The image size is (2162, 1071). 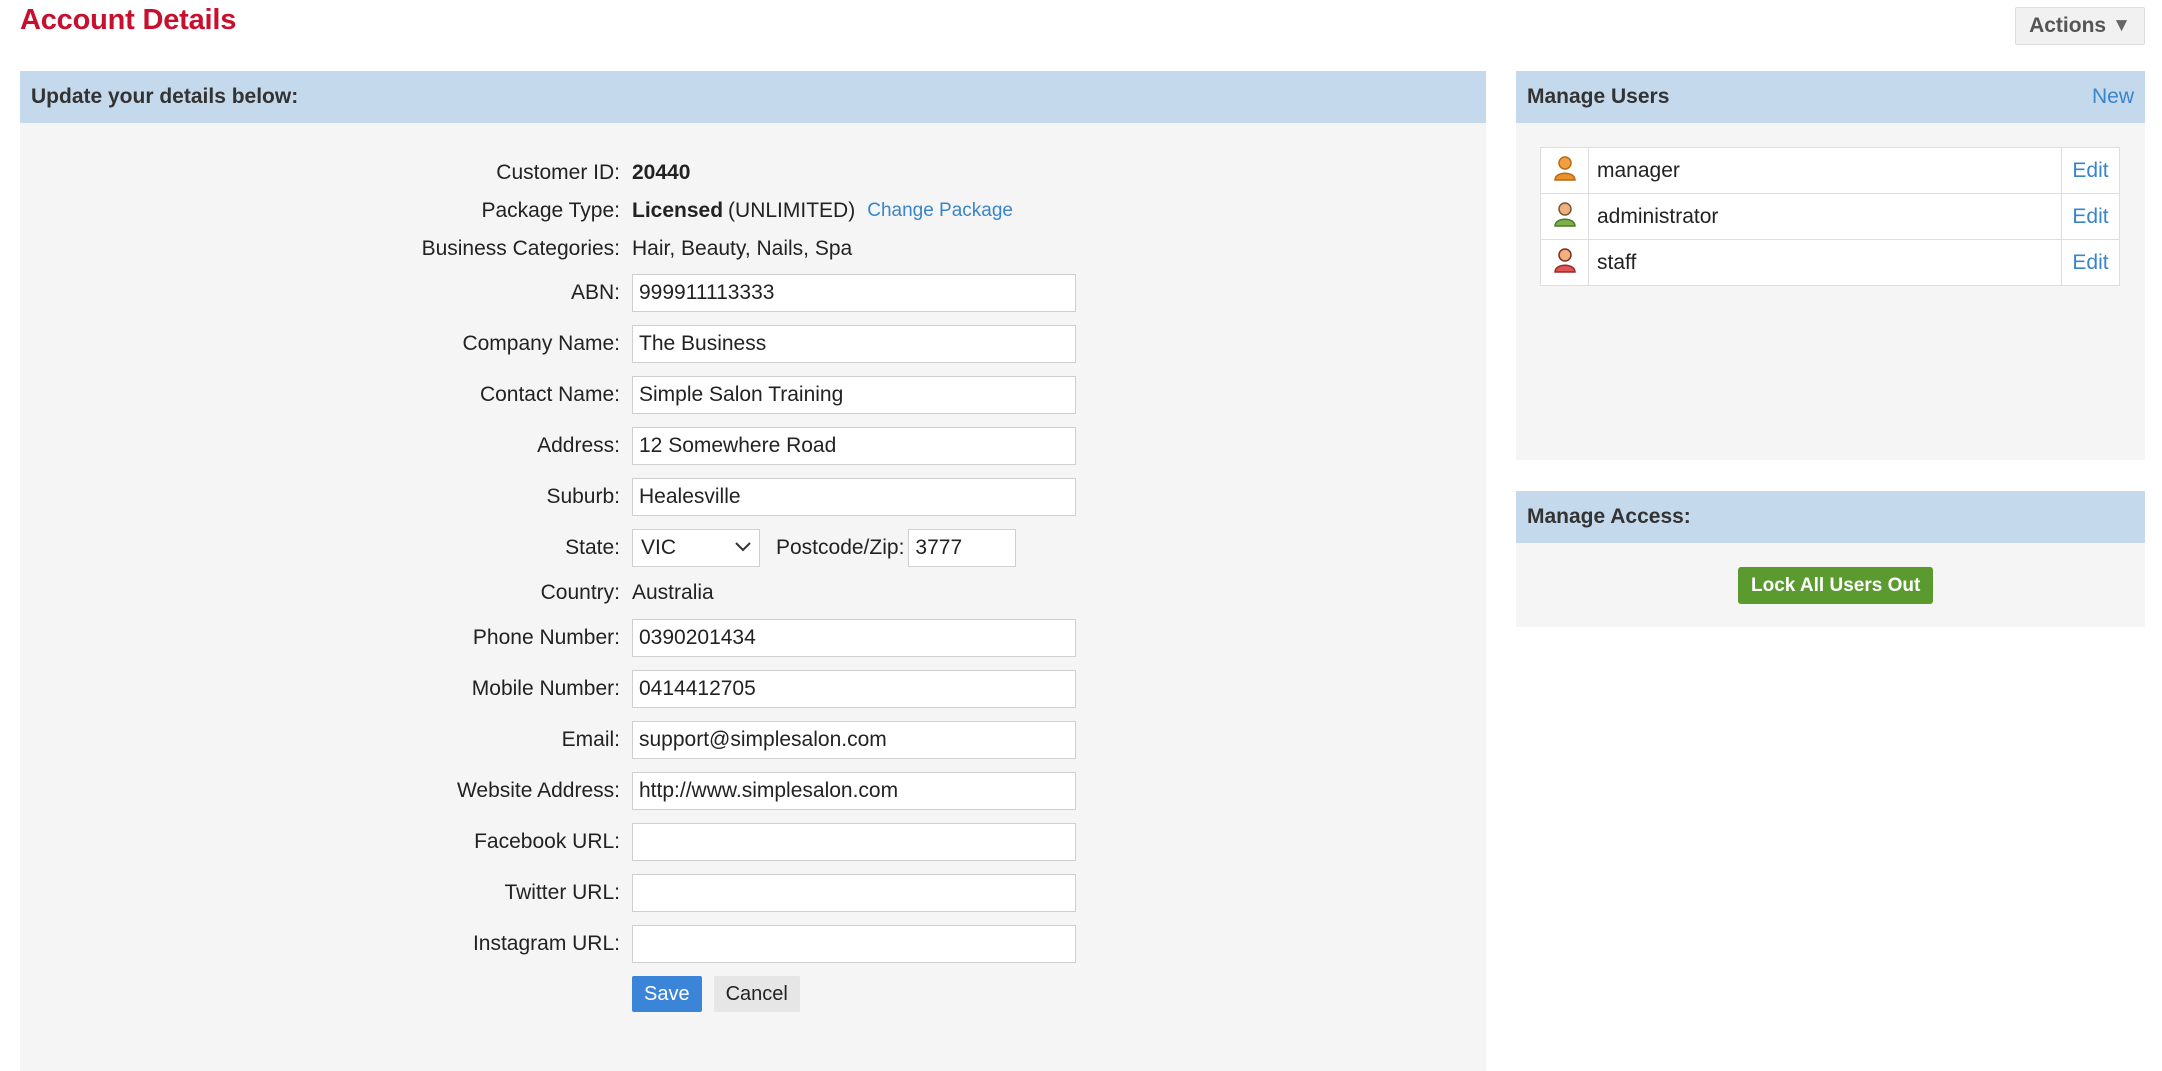 I want to click on business-categories-link: Hair, Beauty, Nails, Spa, so click(x=742, y=249).